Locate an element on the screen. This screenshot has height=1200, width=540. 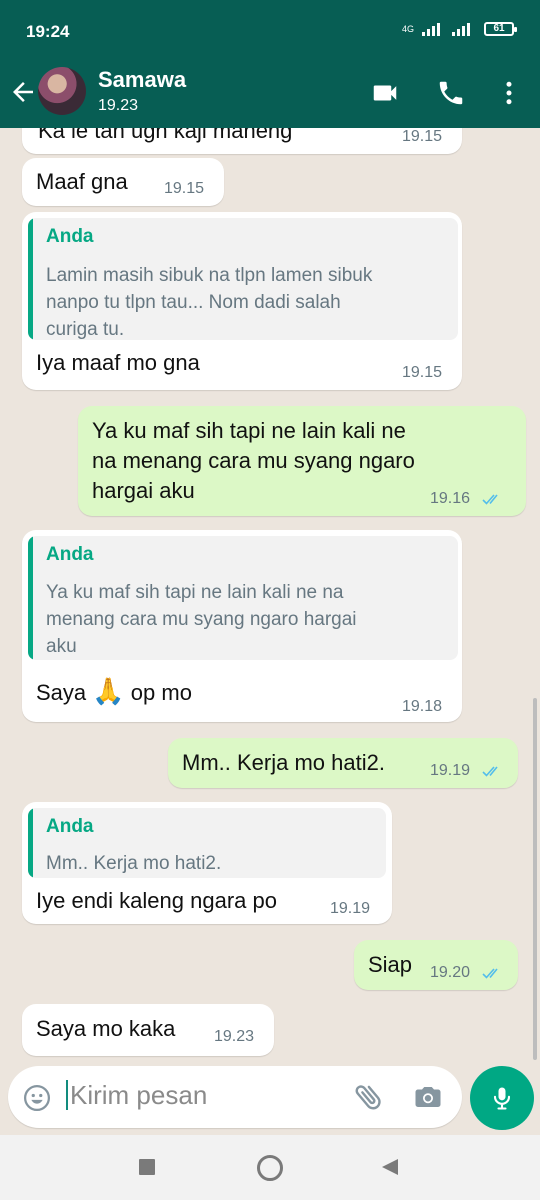
message-time: 19.16 is located at coordinates (450, 498).